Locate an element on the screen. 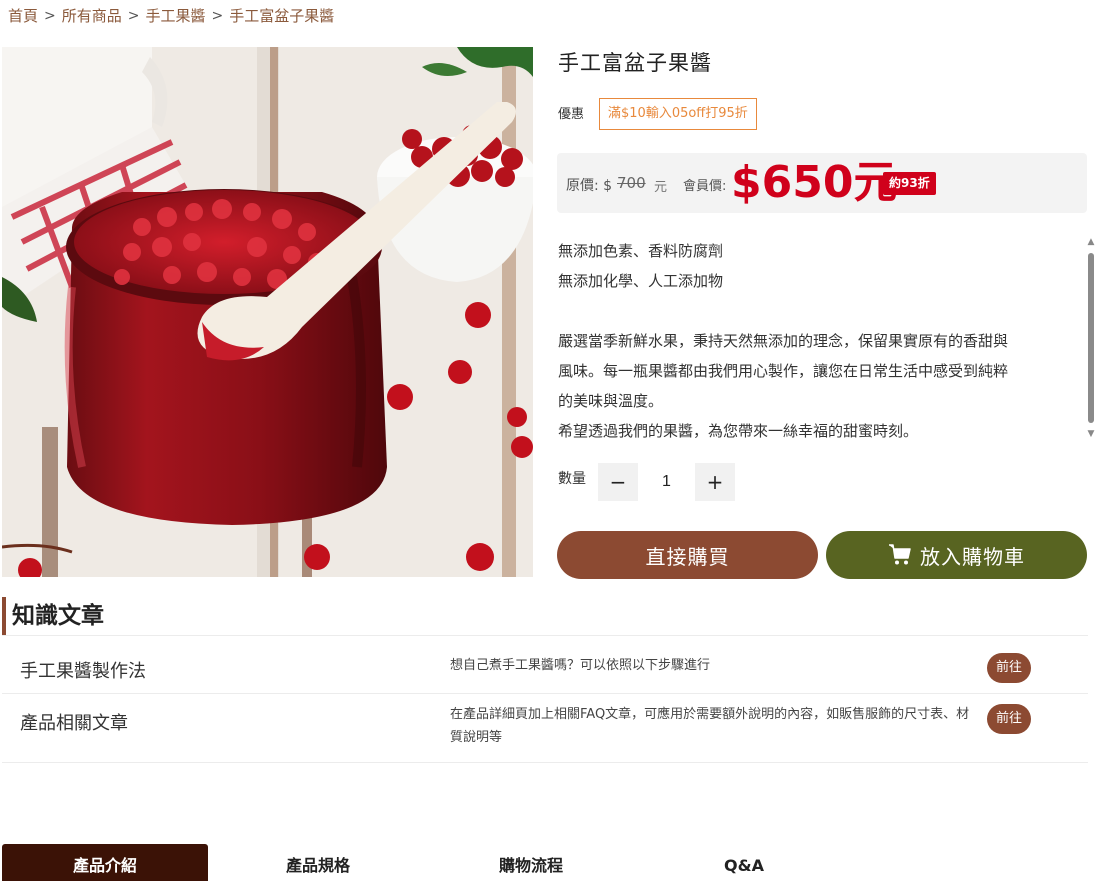 Image resolution: width=1100 pixels, height=881 pixels. quantity-increase-button: + is located at coordinates (715, 482).